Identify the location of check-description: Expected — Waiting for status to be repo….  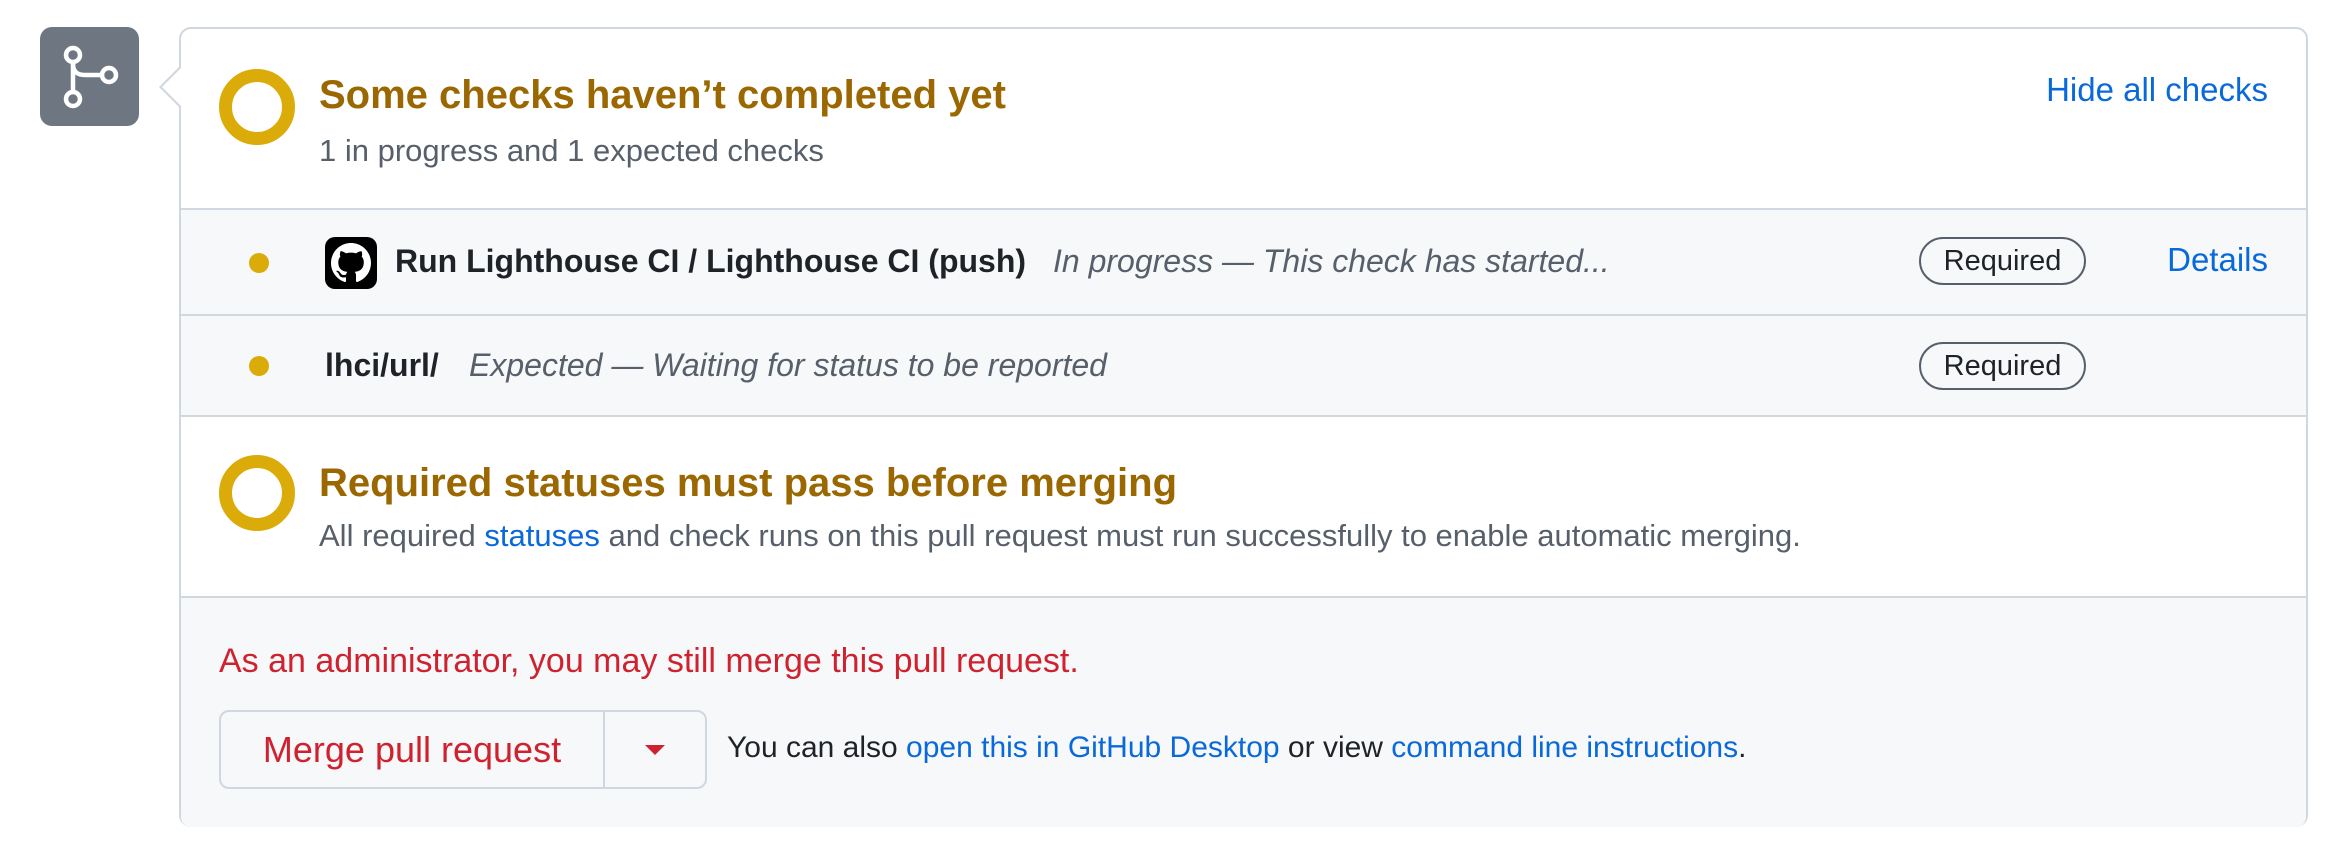
(788, 365).